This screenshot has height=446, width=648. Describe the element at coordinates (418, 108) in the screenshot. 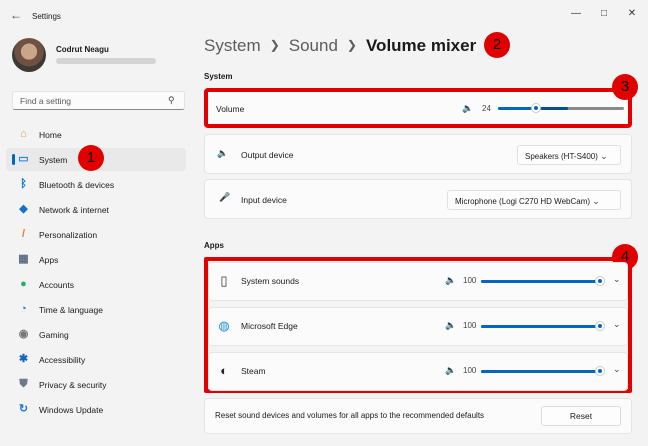

I see `volume-card: Volume 🔈 24` at that location.